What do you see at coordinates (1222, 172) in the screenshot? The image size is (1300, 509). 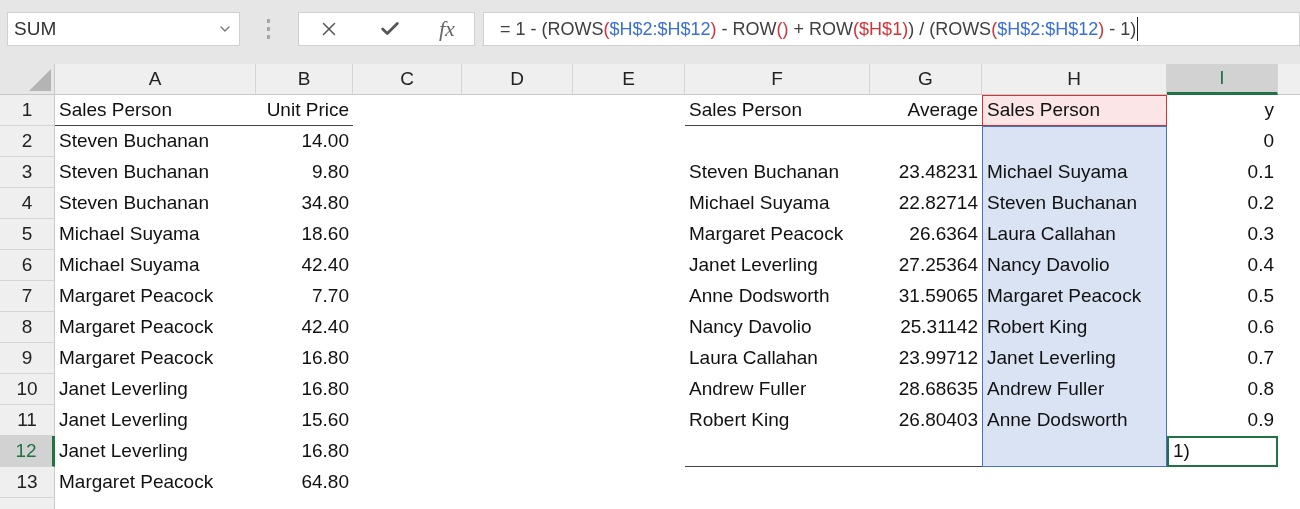 I see `table-cell: 0.1` at bounding box center [1222, 172].